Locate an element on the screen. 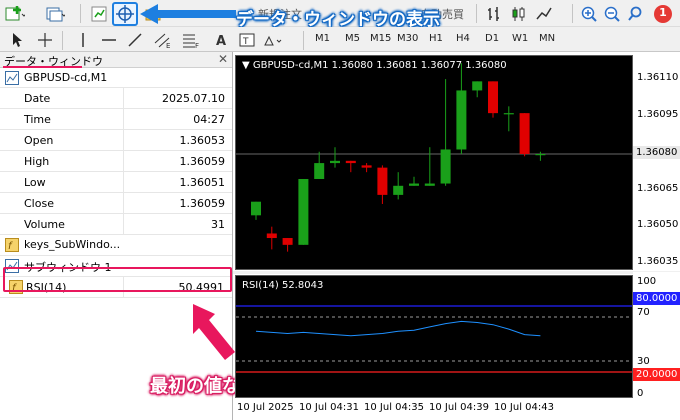 The height and width of the screenshot is (420, 680). timeframe-h4: H4 is located at coordinates (463, 38).